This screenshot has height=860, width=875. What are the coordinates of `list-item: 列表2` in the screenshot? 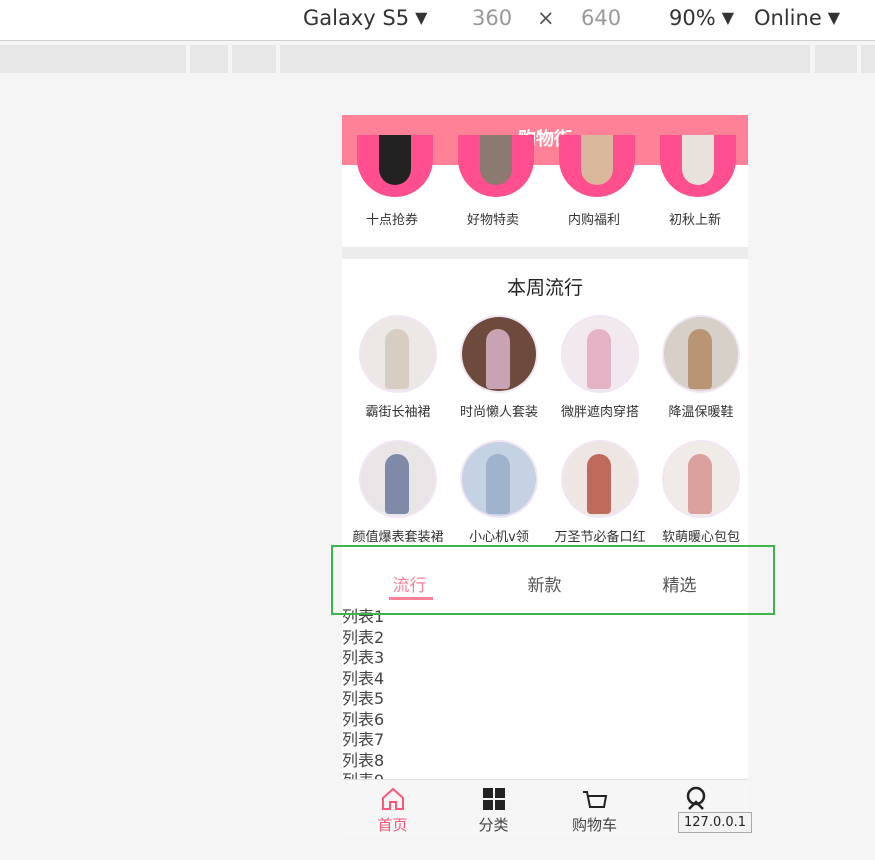 It's located at (363, 637).